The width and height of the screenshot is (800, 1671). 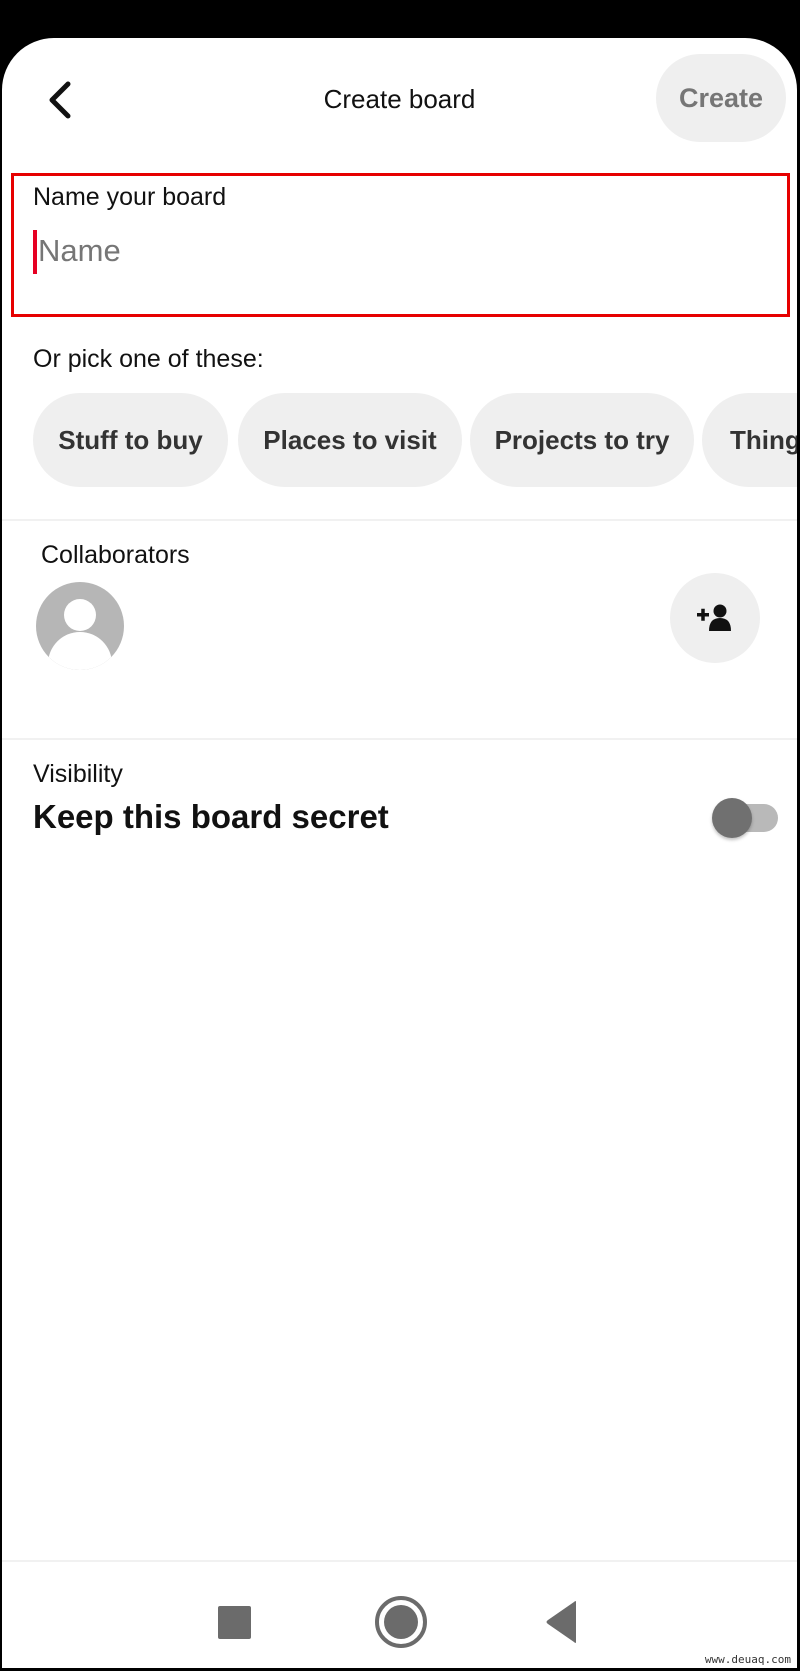 I want to click on suggestions-label: Or pick one of these:, so click(x=148, y=359).